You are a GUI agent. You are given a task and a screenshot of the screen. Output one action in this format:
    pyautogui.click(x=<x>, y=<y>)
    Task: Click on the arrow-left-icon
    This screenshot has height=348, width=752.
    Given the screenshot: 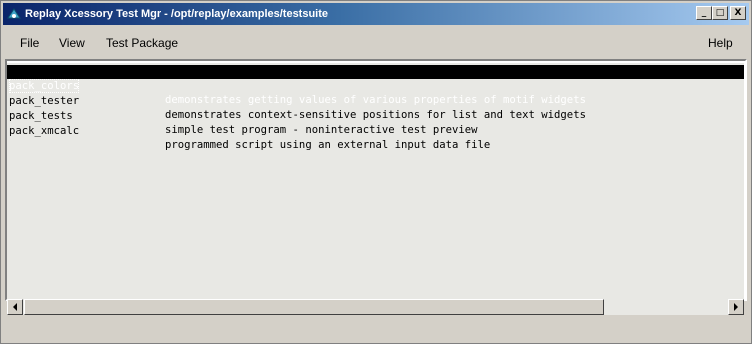 What is the action you would take?
    pyautogui.click(x=15, y=307)
    